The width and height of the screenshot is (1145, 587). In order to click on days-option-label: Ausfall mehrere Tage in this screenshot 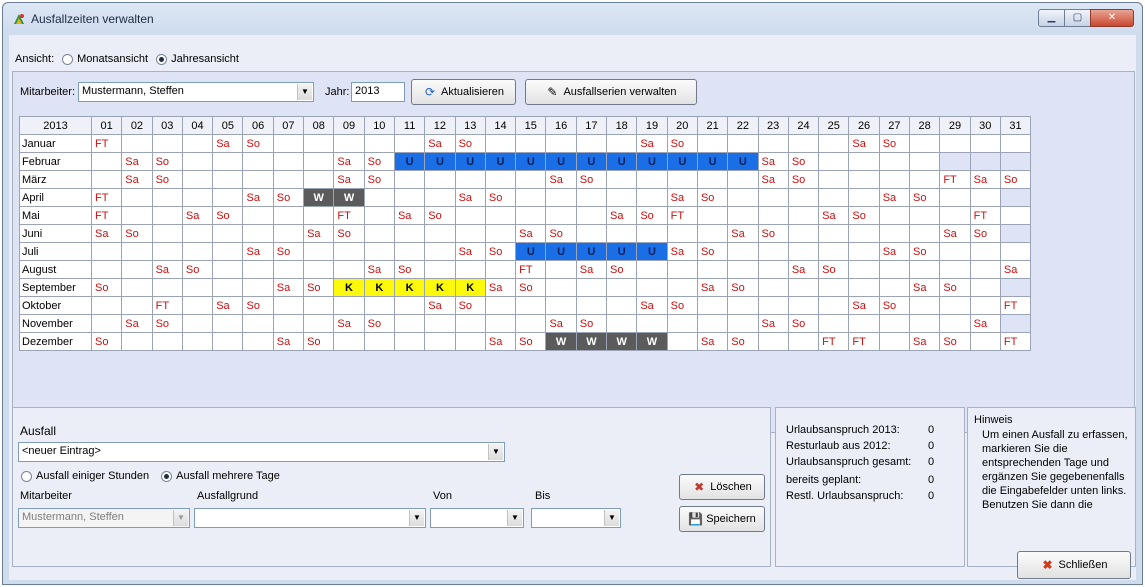, I will do `click(228, 476)`.